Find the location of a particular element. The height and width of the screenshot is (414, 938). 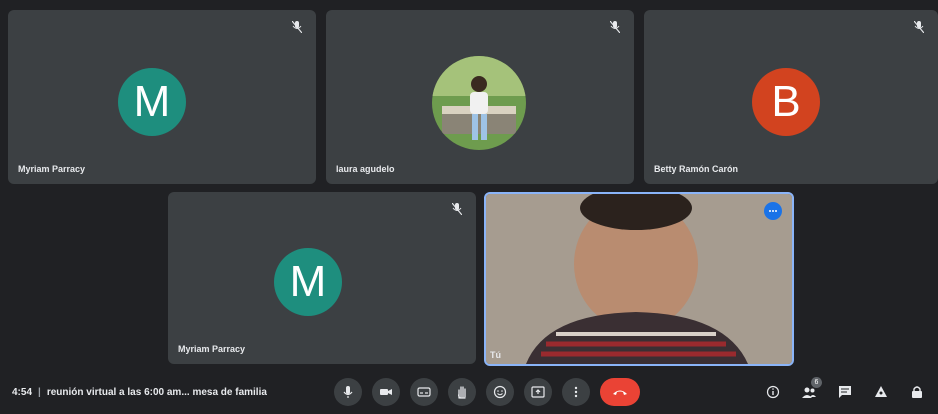

people-count-badge: 6 is located at coordinates (816, 382).